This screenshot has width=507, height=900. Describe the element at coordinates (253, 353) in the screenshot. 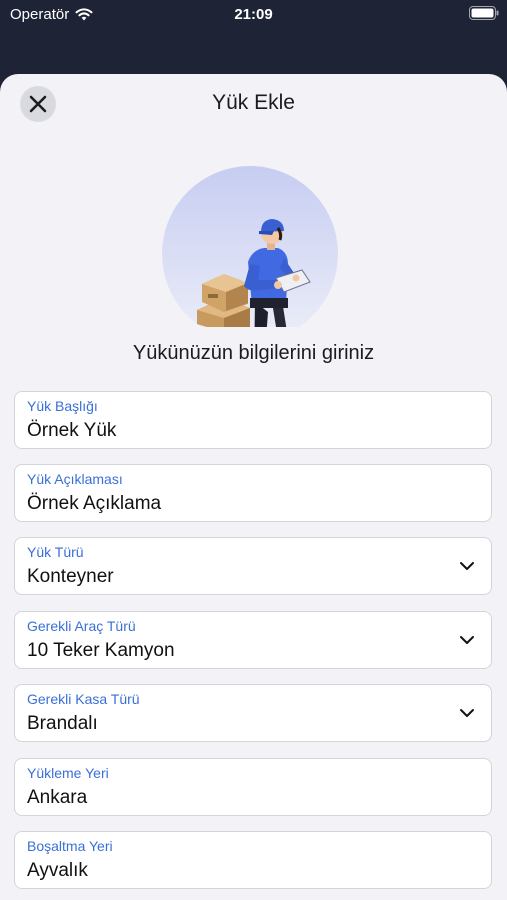

I see `form-subtitle: Yükünüzün bilgilerini giriniz` at that location.